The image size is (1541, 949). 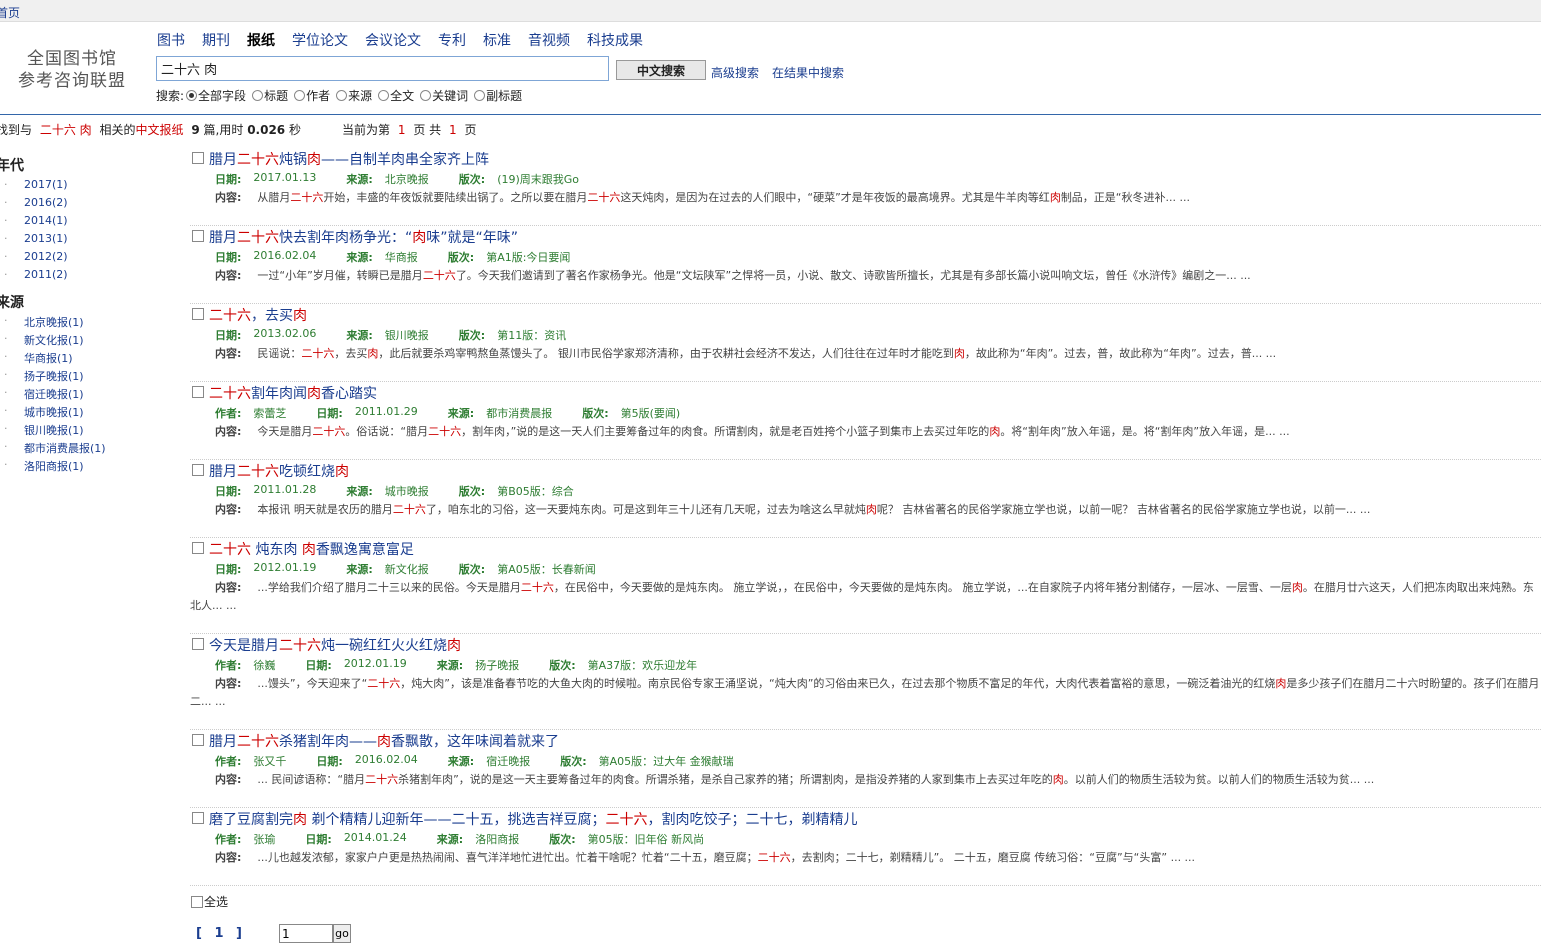 What do you see at coordinates (735, 72) in the screenshot?
I see `advanced-search-link: 高级搜索` at bounding box center [735, 72].